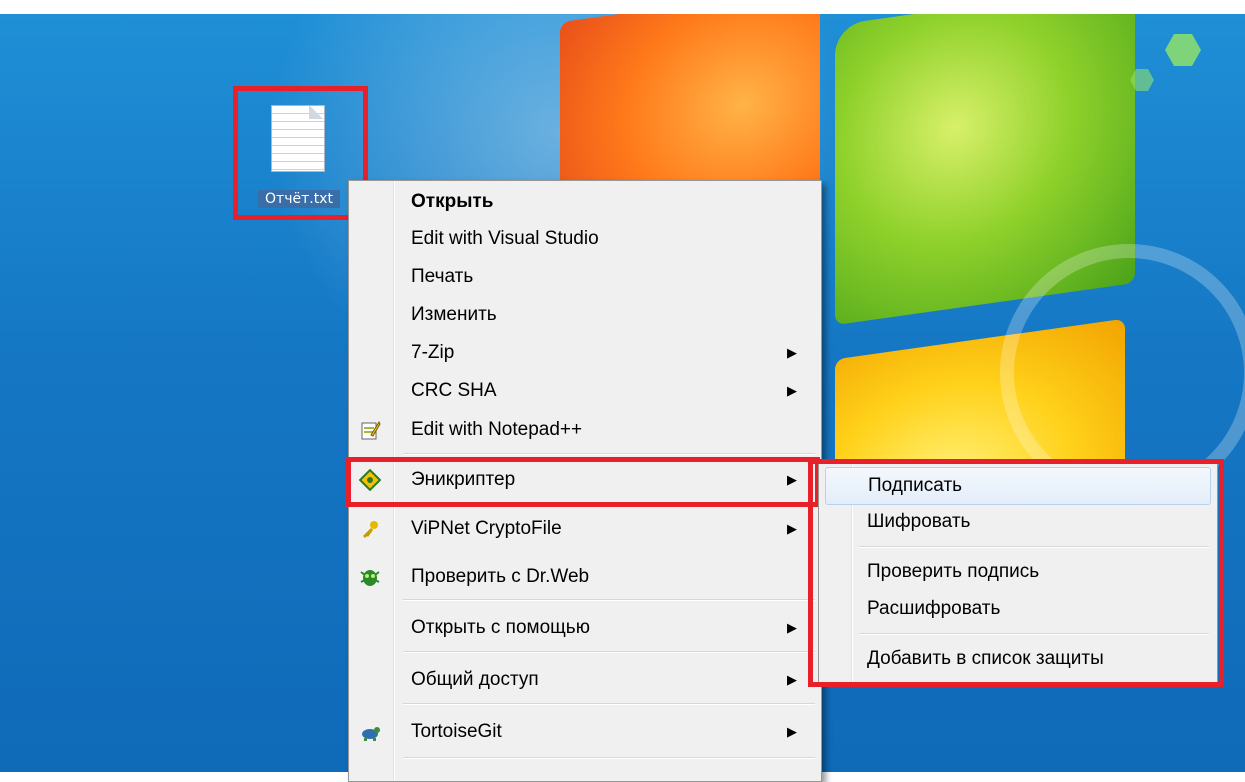 The image size is (1245, 782). What do you see at coordinates (584, 277) in the screenshot?
I see `menu-item-print: Печать` at bounding box center [584, 277].